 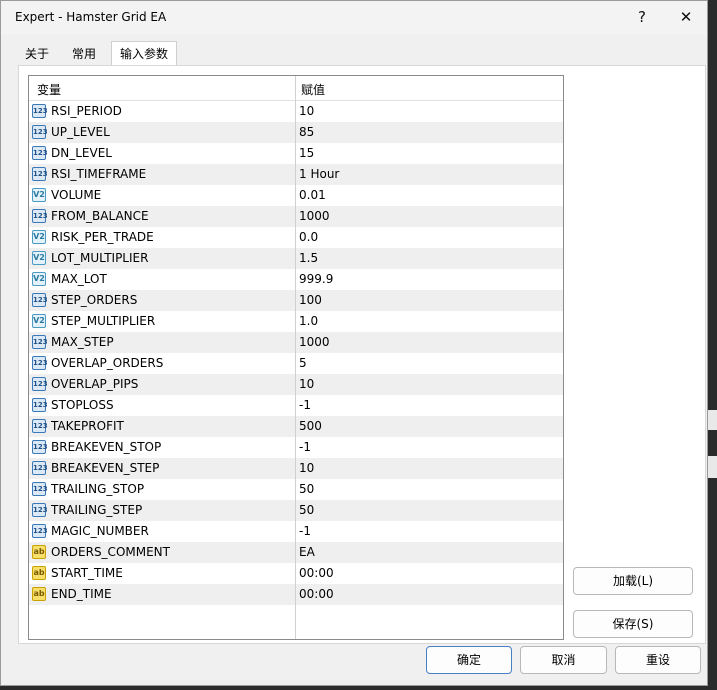 What do you see at coordinates (310, 300) in the screenshot?
I see `variable-value: 100` at bounding box center [310, 300].